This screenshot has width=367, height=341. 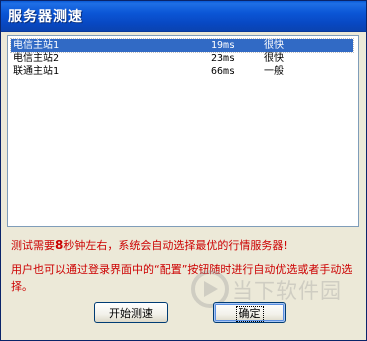 I want to click on start-test-button: 开始测速, so click(x=131, y=312).